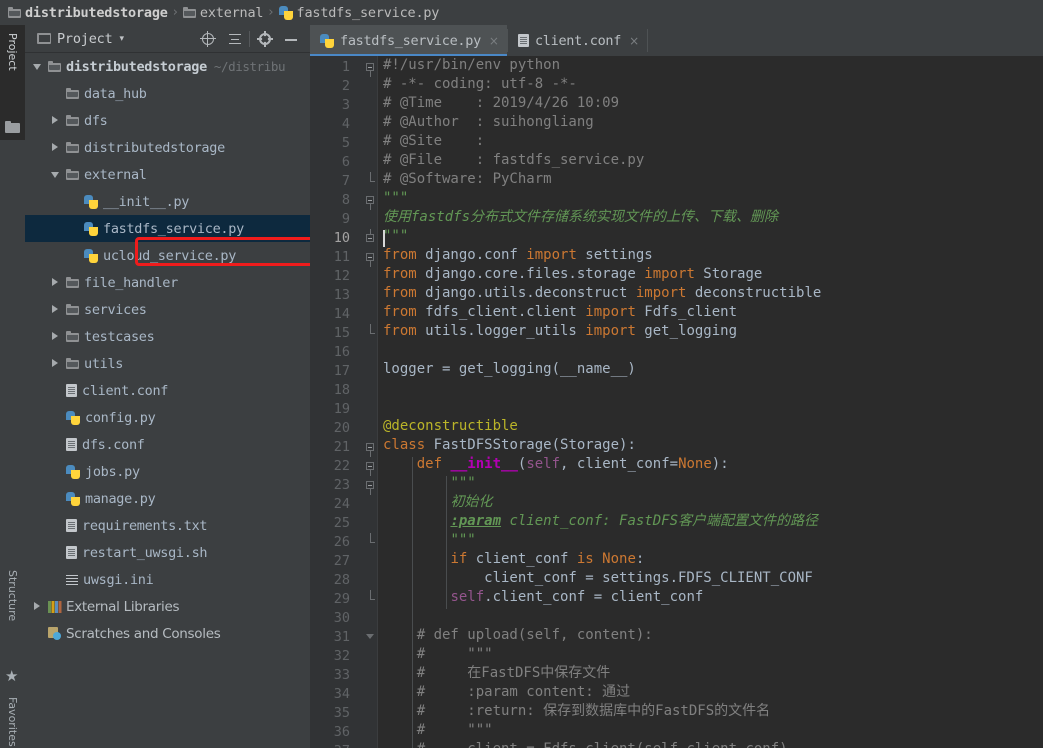 This screenshot has height=748, width=1043. What do you see at coordinates (12, 722) in the screenshot?
I see `tool-button-favorites: Favorites` at bounding box center [12, 722].